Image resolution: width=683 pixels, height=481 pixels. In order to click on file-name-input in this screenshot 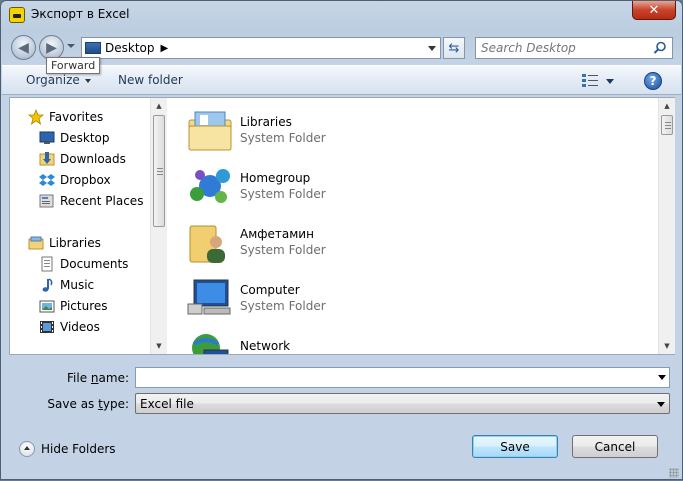, I will do `click(402, 377)`.